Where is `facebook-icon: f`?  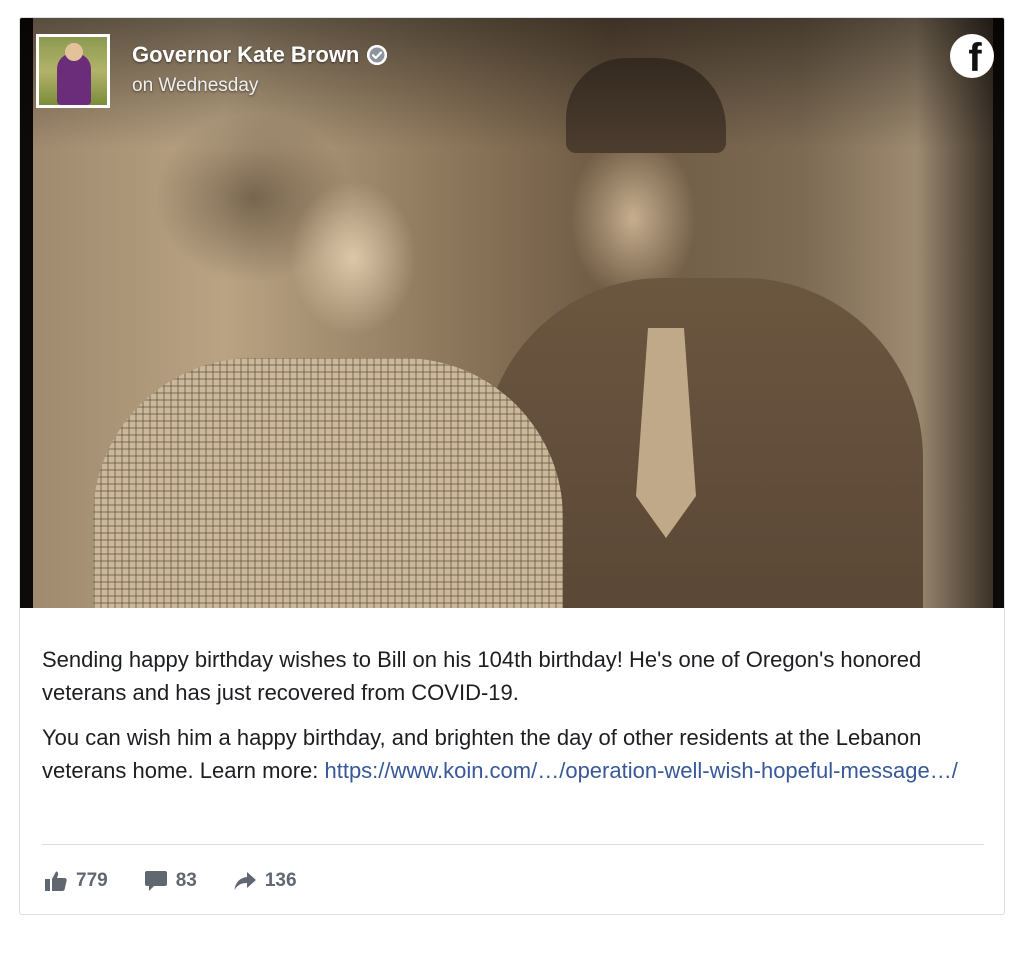 facebook-icon: f is located at coordinates (972, 56).